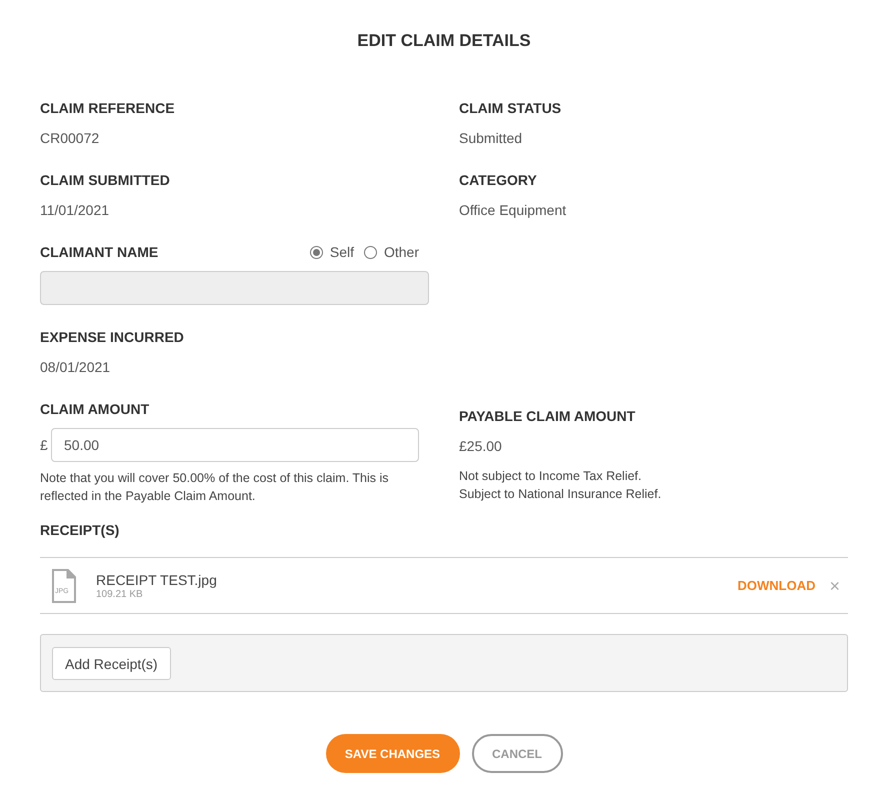 The height and width of the screenshot is (790, 888). What do you see at coordinates (547, 416) in the screenshot?
I see `field-label: PAYABLE CLAIM AMOUNT` at bounding box center [547, 416].